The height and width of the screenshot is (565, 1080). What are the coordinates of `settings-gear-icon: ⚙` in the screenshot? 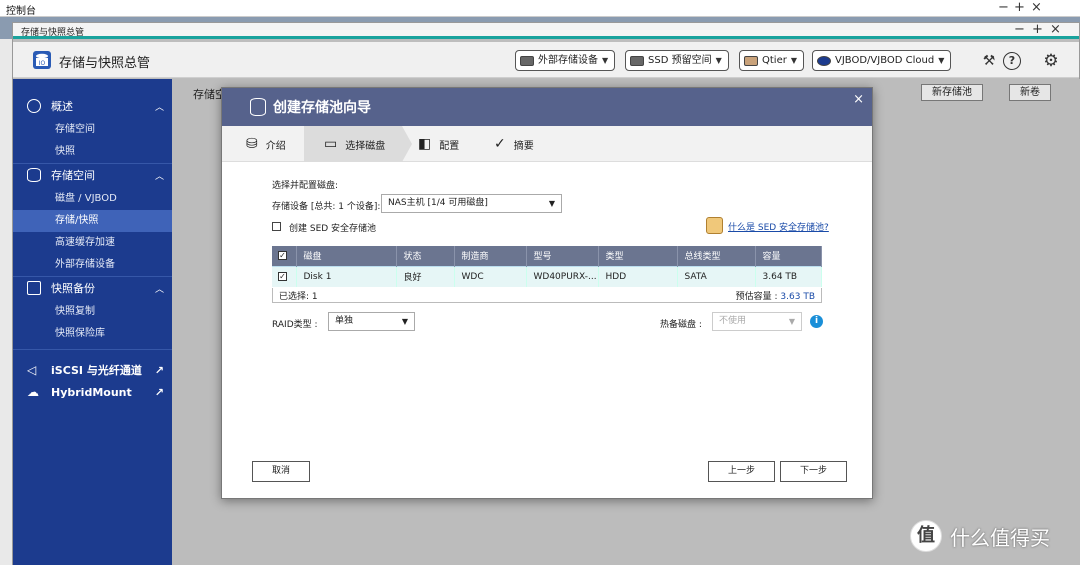 It's located at (1051, 61).